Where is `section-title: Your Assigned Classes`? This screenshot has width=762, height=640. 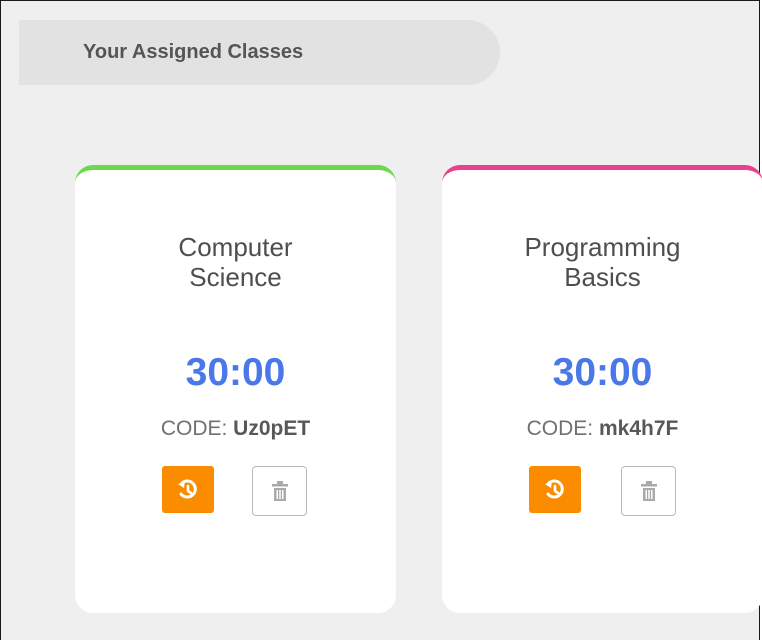
section-title: Your Assigned Classes is located at coordinates (193, 52).